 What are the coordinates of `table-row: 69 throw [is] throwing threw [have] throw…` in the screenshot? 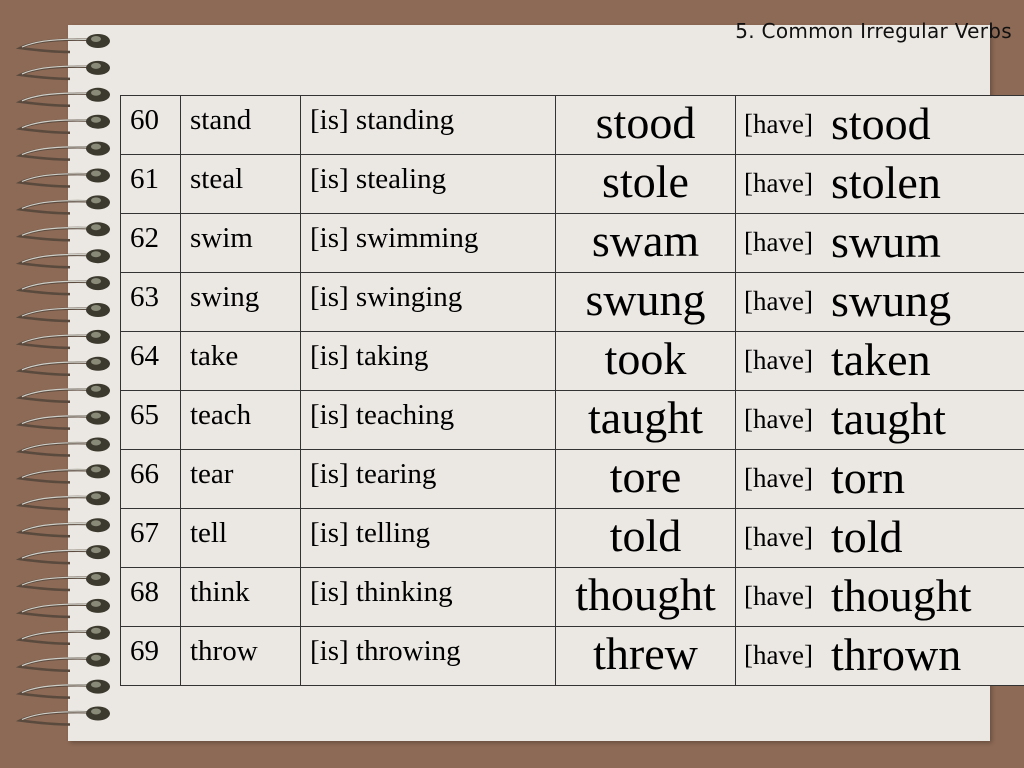 It's located at (572, 656).